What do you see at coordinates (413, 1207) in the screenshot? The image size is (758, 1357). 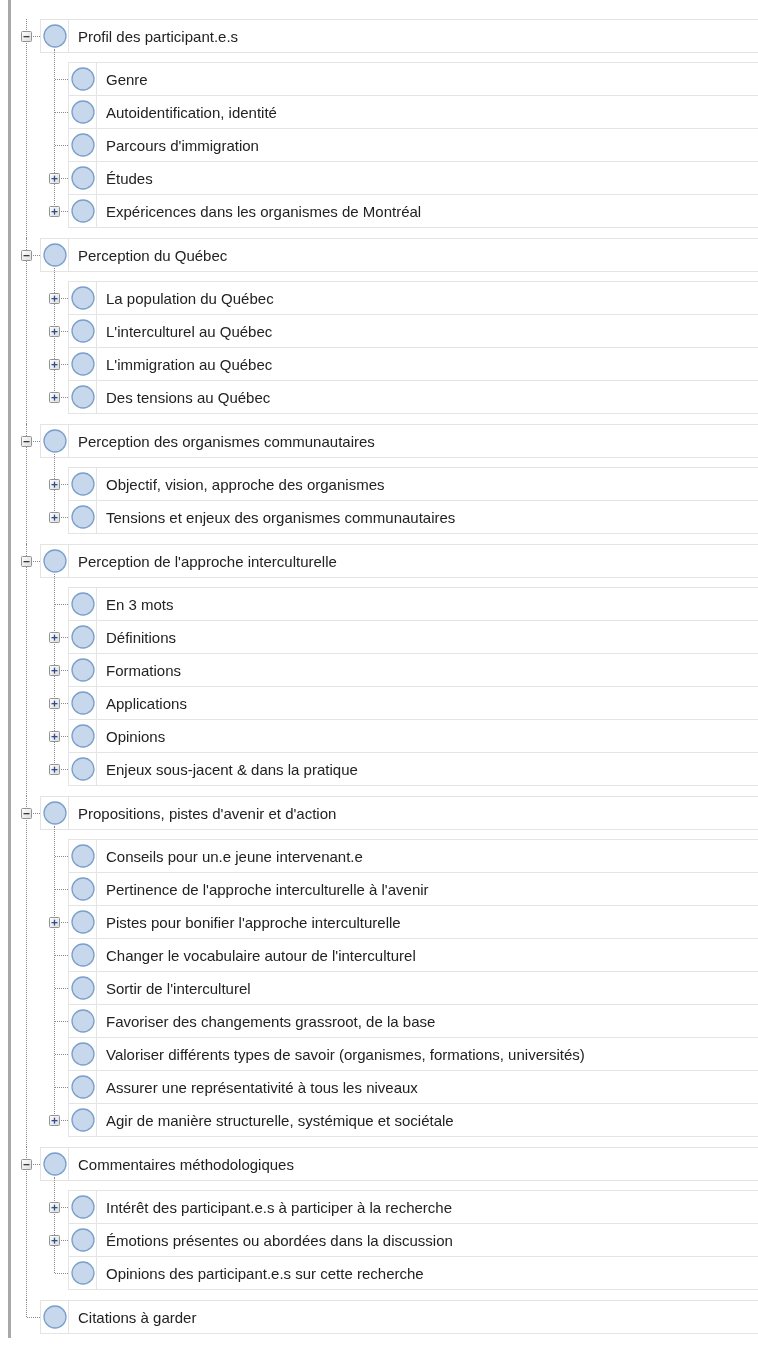 I see `tree-row: Intérêt des participant.e.s à participer à la recherche` at bounding box center [413, 1207].